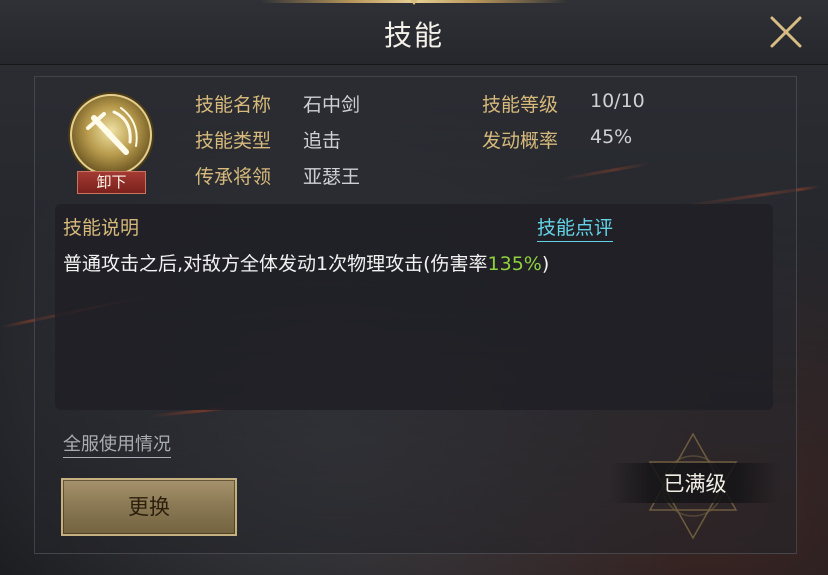 Image resolution: width=828 pixels, height=575 pixels. What do you see at coordinates (332, 177) in the screenshot?
I see `inherit-general-value: 亚瑟王` at bounding box center [332, 177].